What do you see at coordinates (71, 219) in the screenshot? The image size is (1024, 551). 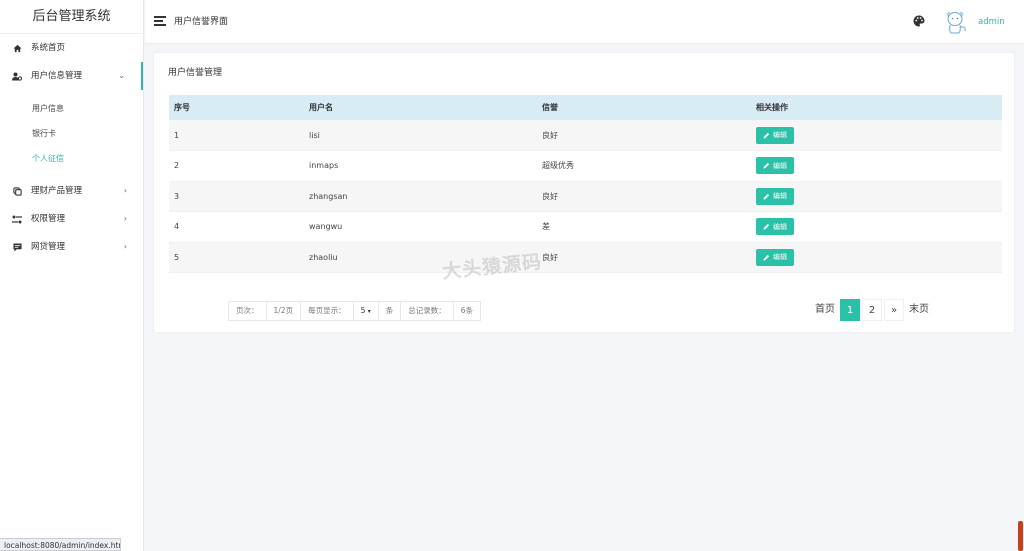 I see `sidebar-item-permissions: 权限管理 ›` at bounding box center [71, 219].